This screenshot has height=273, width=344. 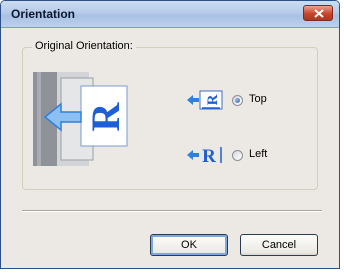 I want to click on radio-selected-dot, so click(x=237, y=100).